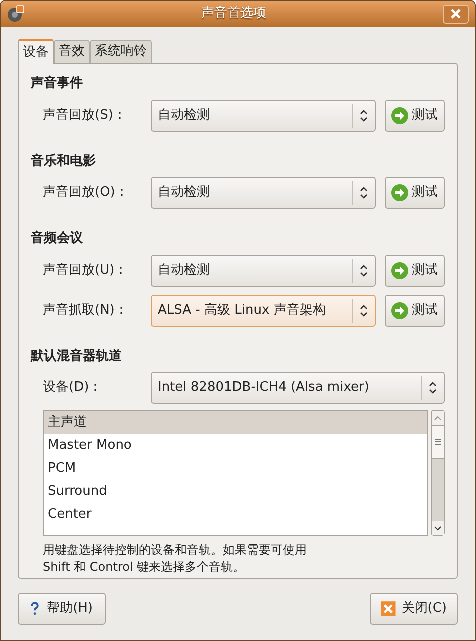  Describe the element at coordinates (86, 271) in the screenshot. I see `field-label: 声音回放(U)：` at that location.